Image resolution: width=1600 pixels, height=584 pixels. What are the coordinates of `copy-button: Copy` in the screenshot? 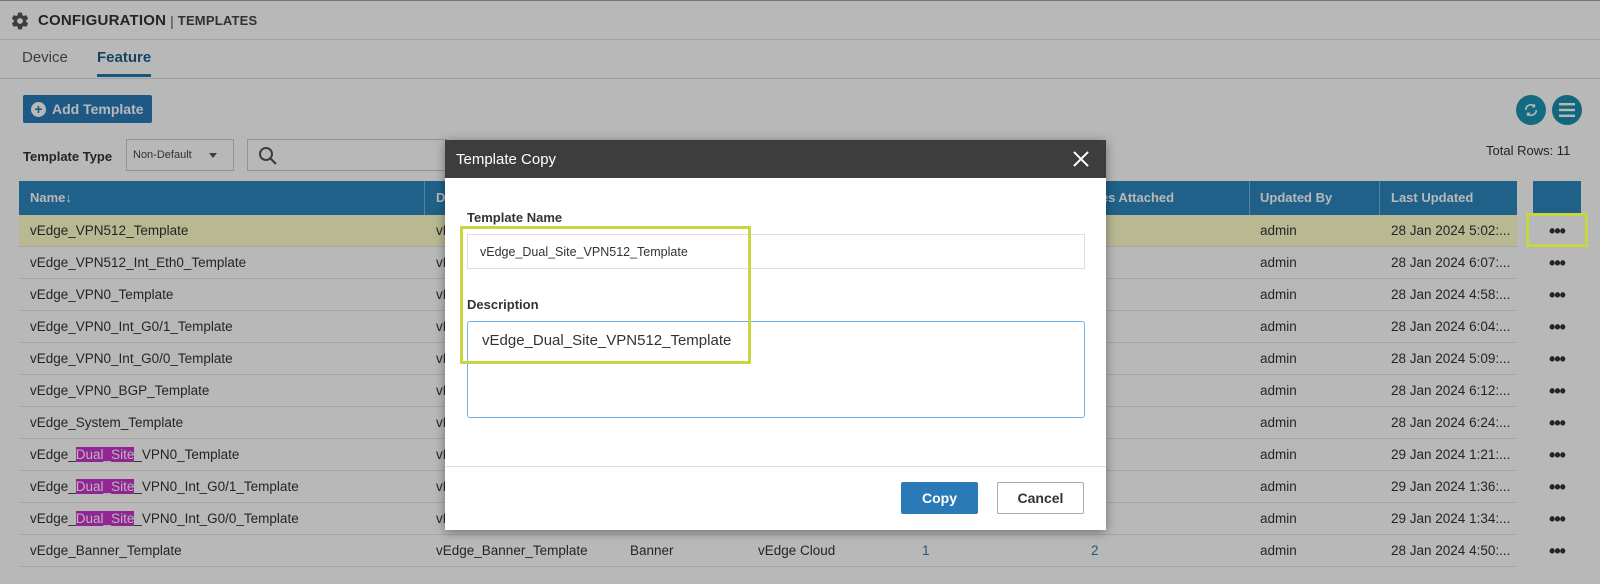 It's located at (939, 498).